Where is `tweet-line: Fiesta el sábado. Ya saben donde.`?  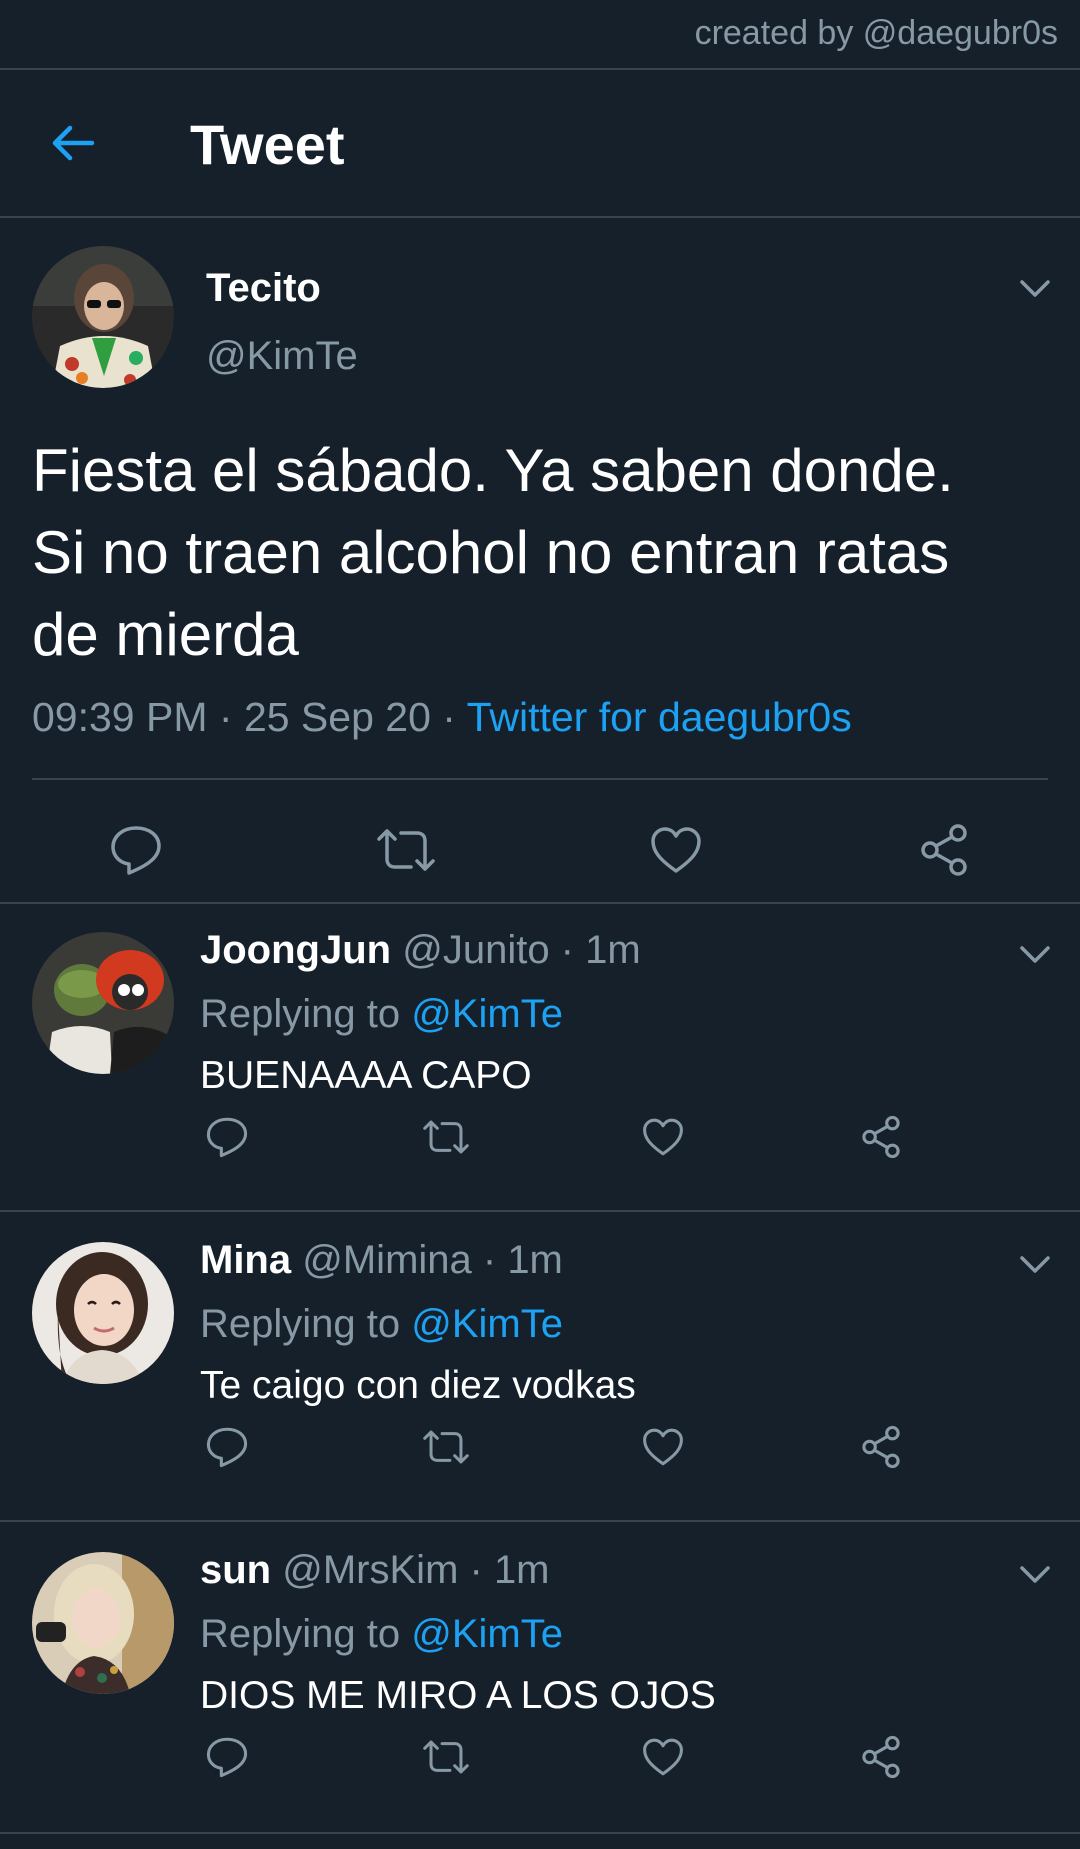 tweet-line: Fiesta el sábado. Ya saben donde. is located at coordinates (493, 470).